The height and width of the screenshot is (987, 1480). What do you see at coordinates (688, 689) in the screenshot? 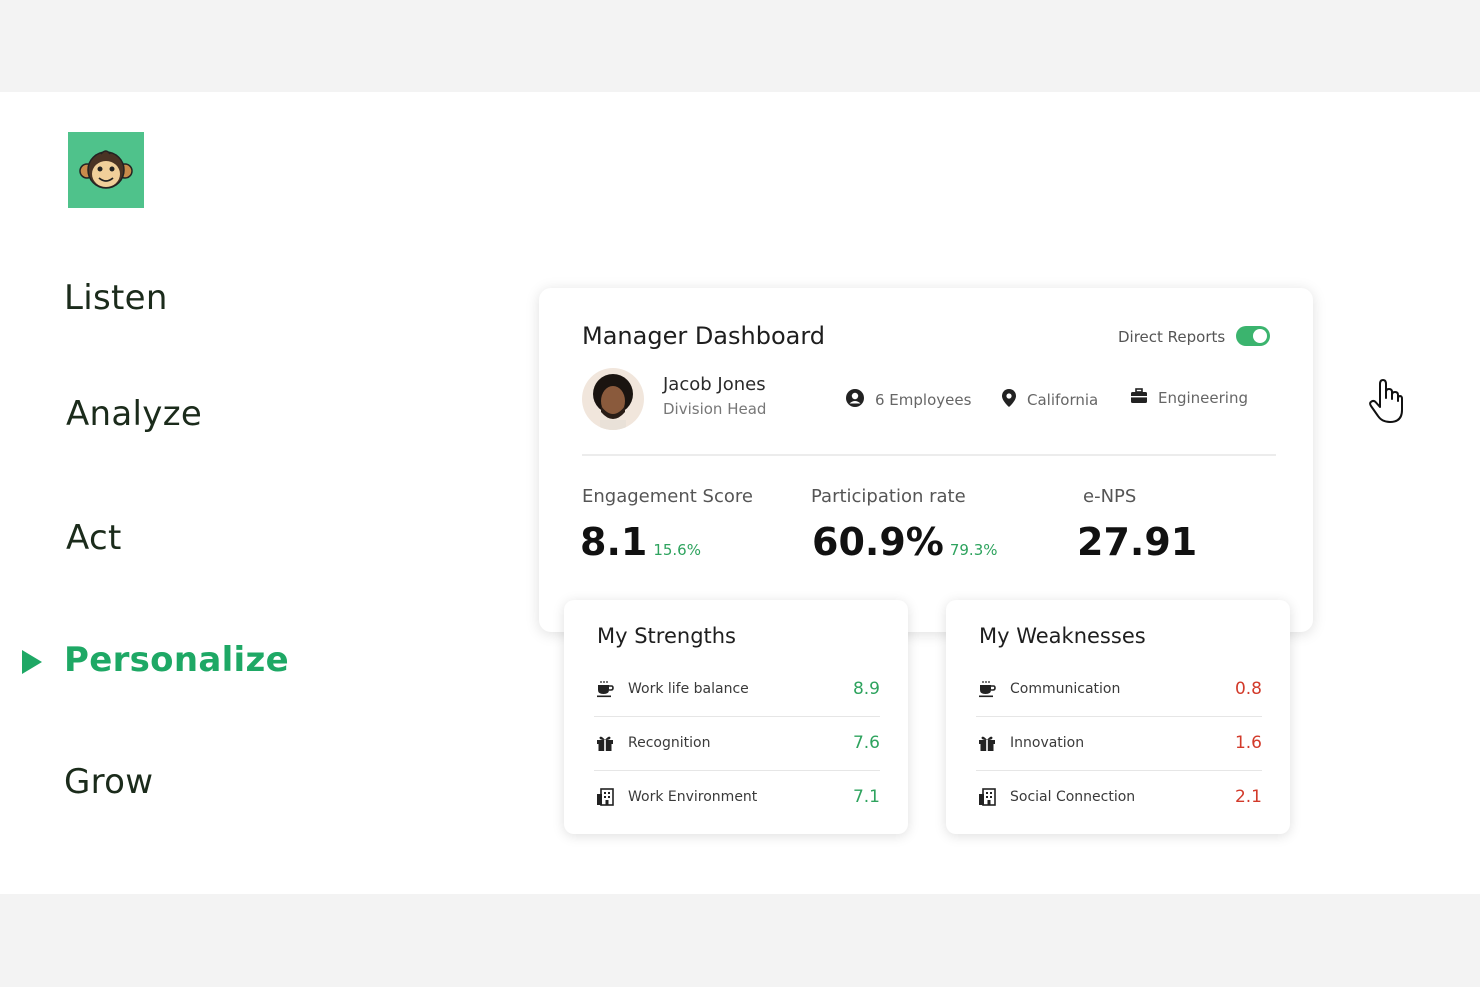
I see `item-label: Work life balance` at bounding box center [688, 689].